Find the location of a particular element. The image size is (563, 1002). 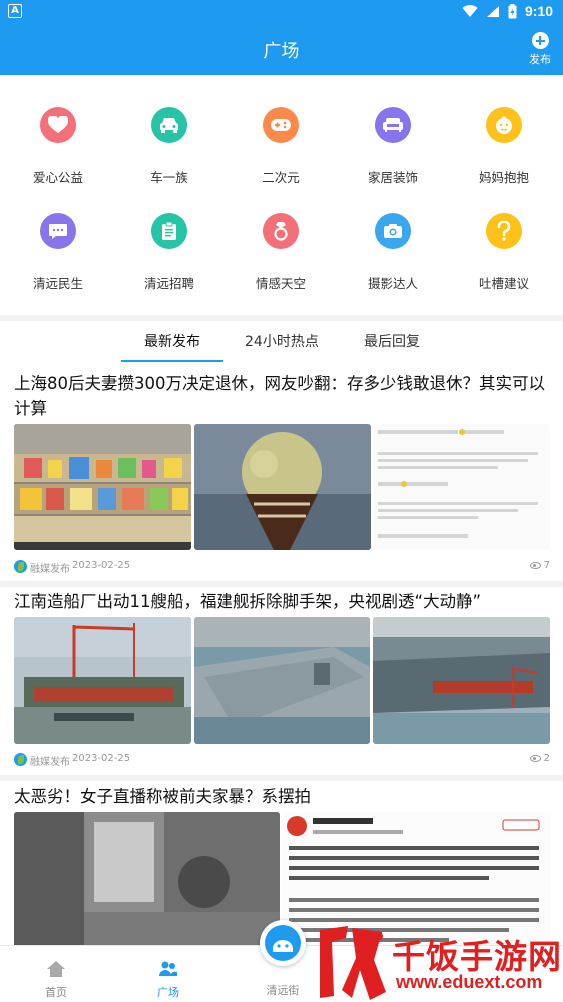

category-item: 清远招聘 is located at coordinates (169, 252).